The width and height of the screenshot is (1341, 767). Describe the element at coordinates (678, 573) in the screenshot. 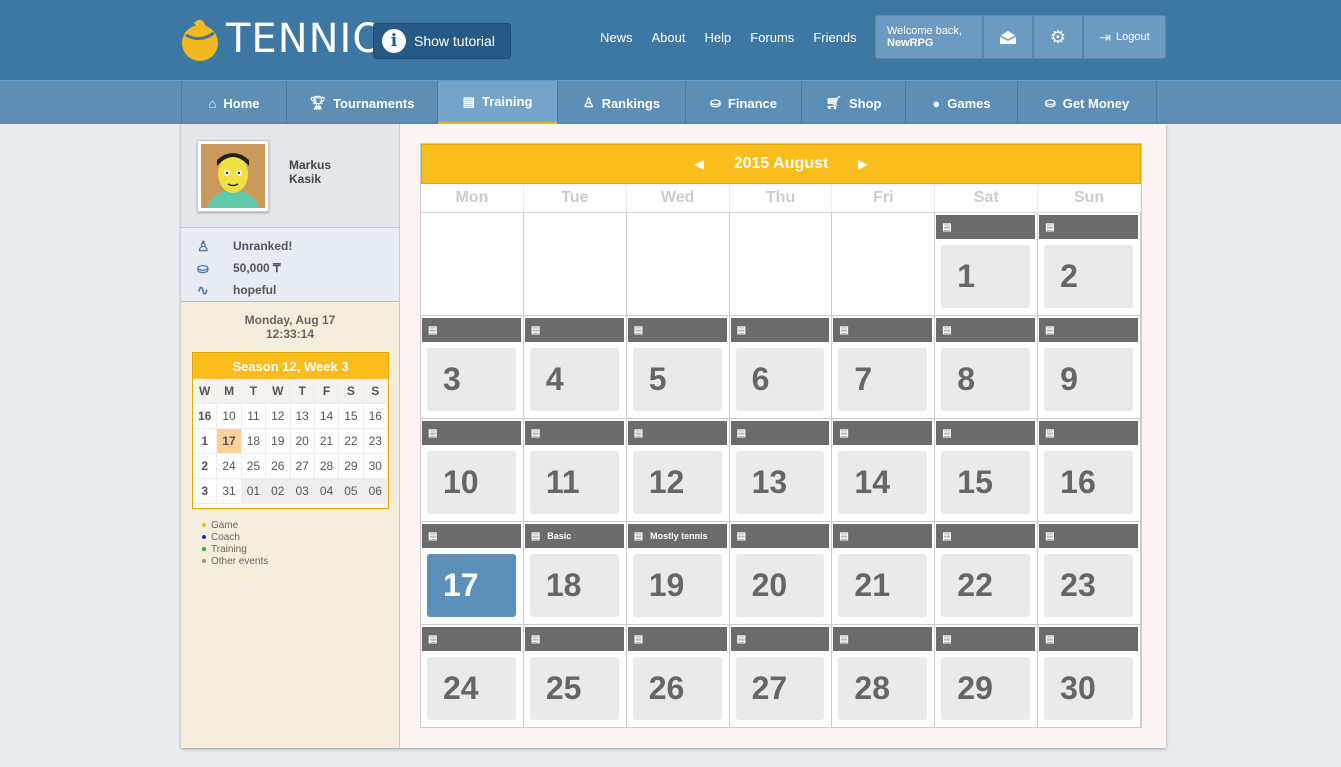

I see `calendar-day-cell: ▤ Mostly tennis 19` at that location.